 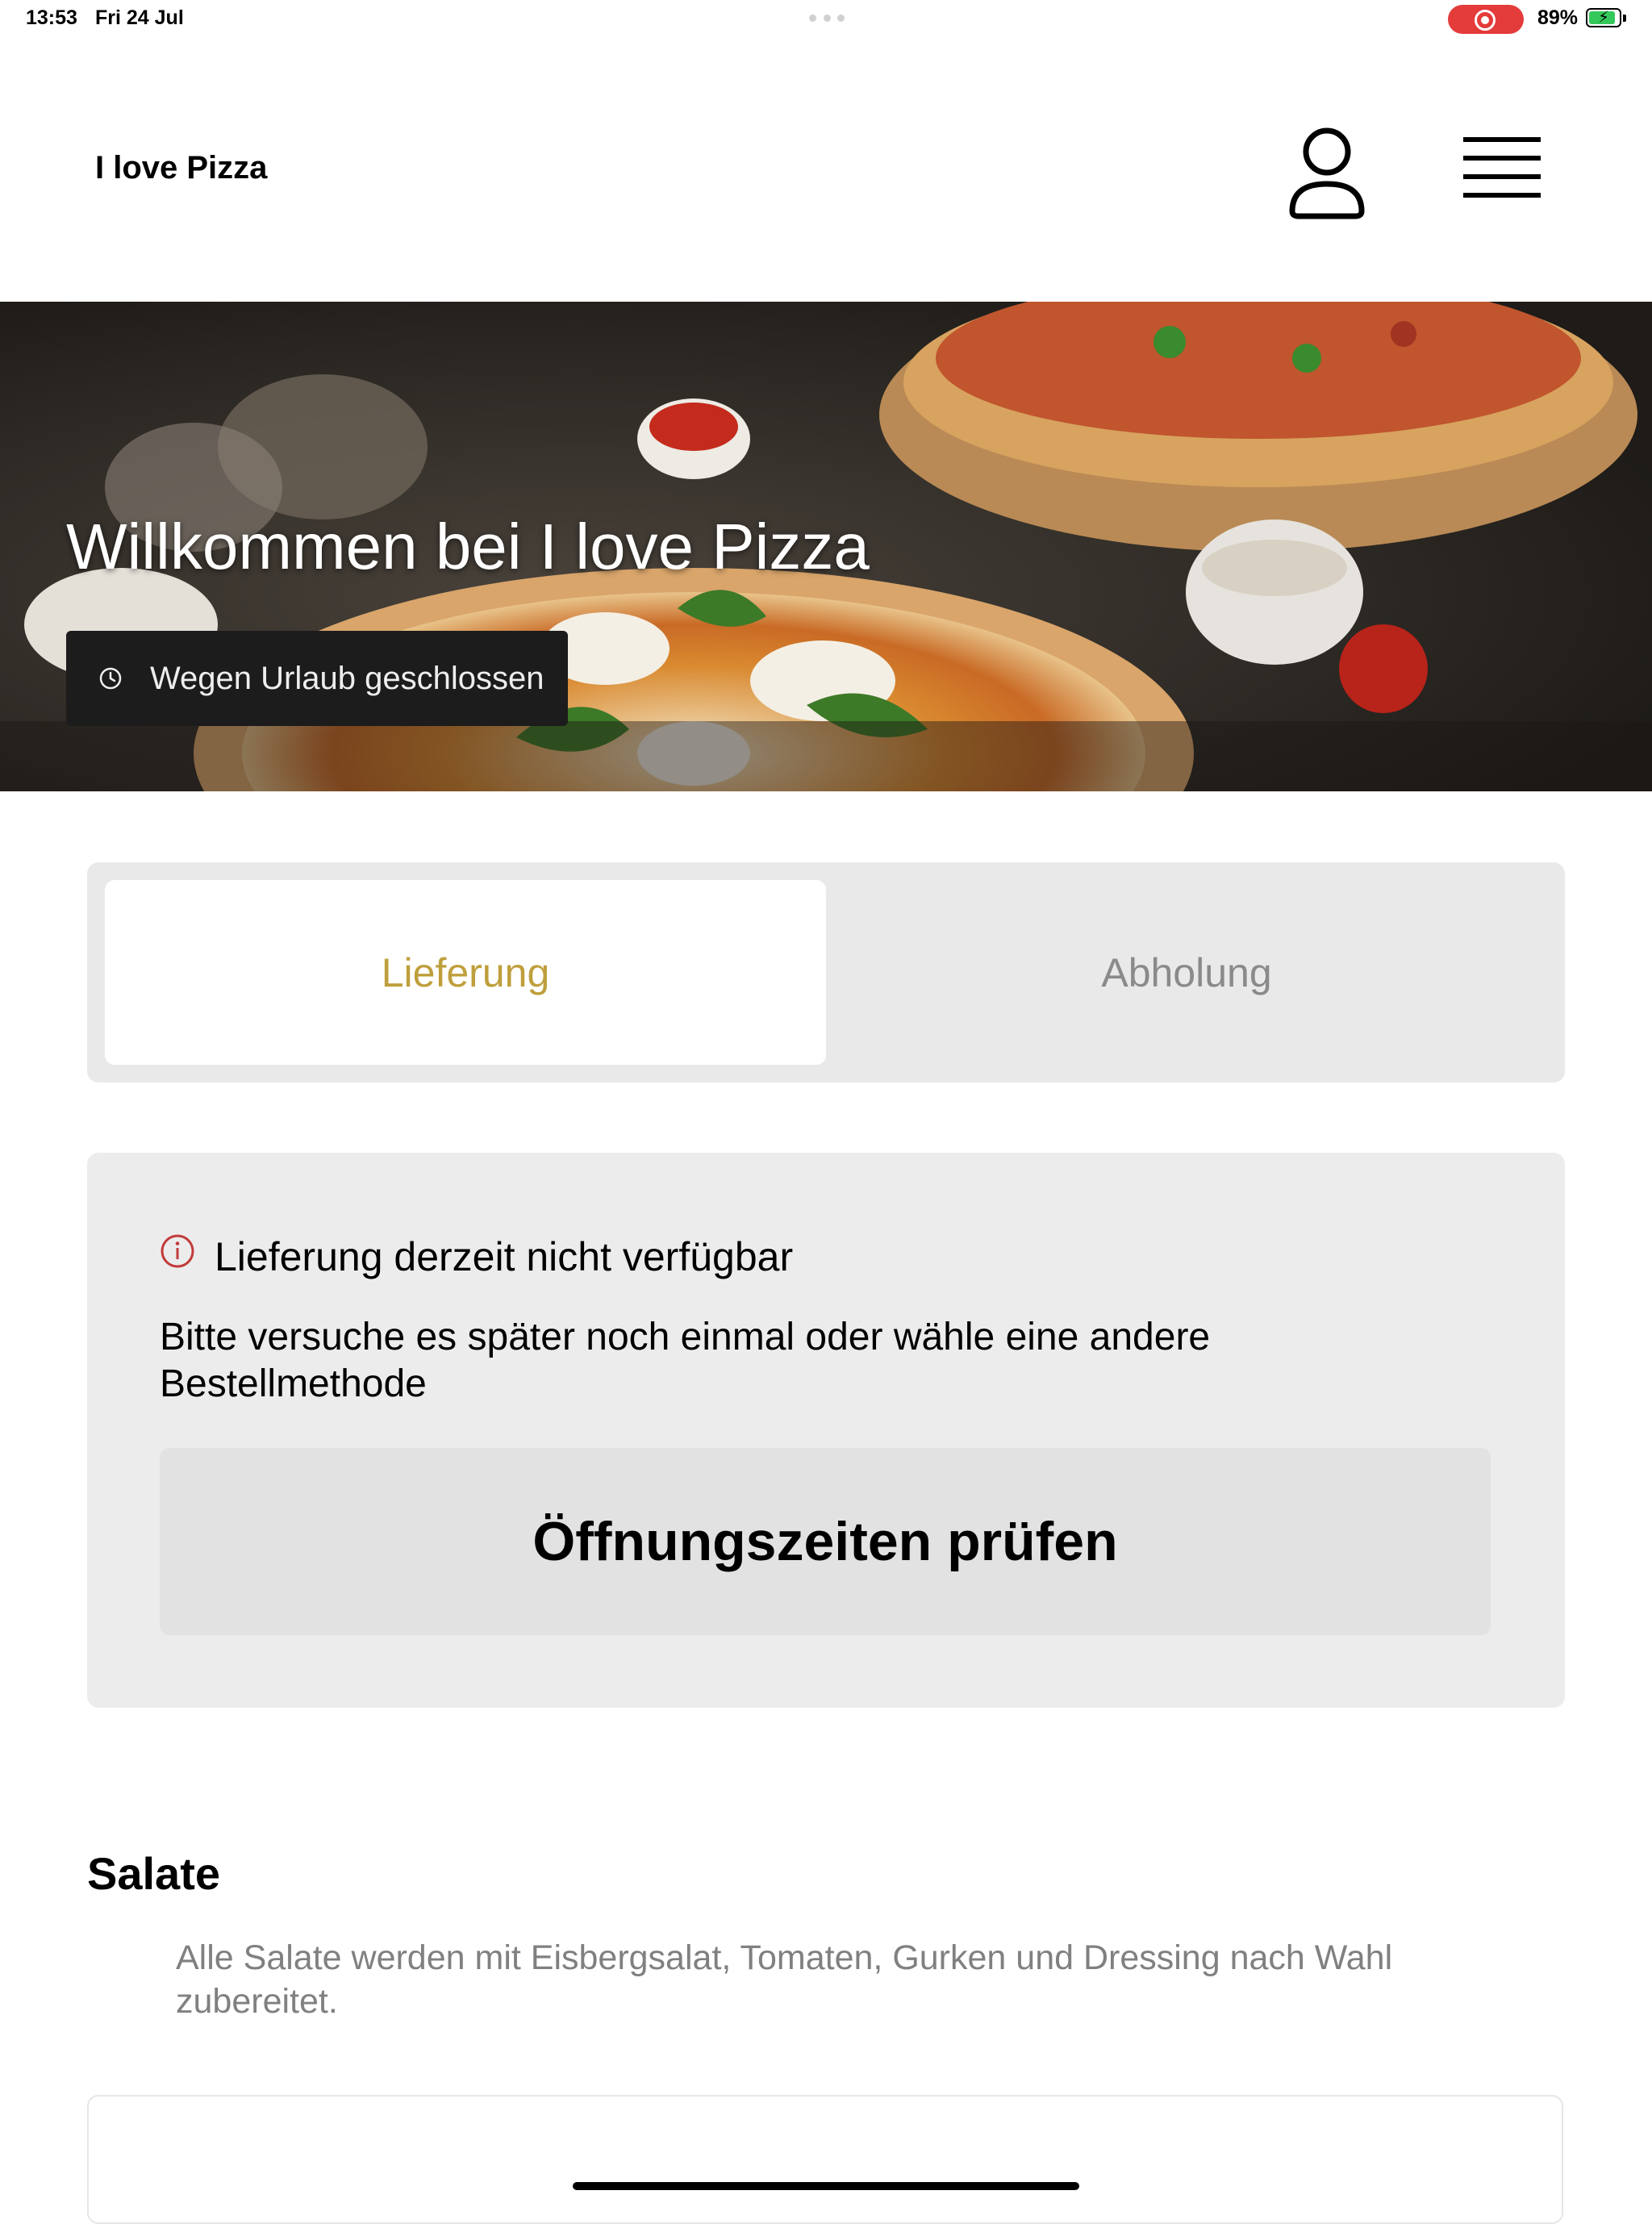 I want to click on tab-abholung: Abholung, so click(x=1187, y=972).